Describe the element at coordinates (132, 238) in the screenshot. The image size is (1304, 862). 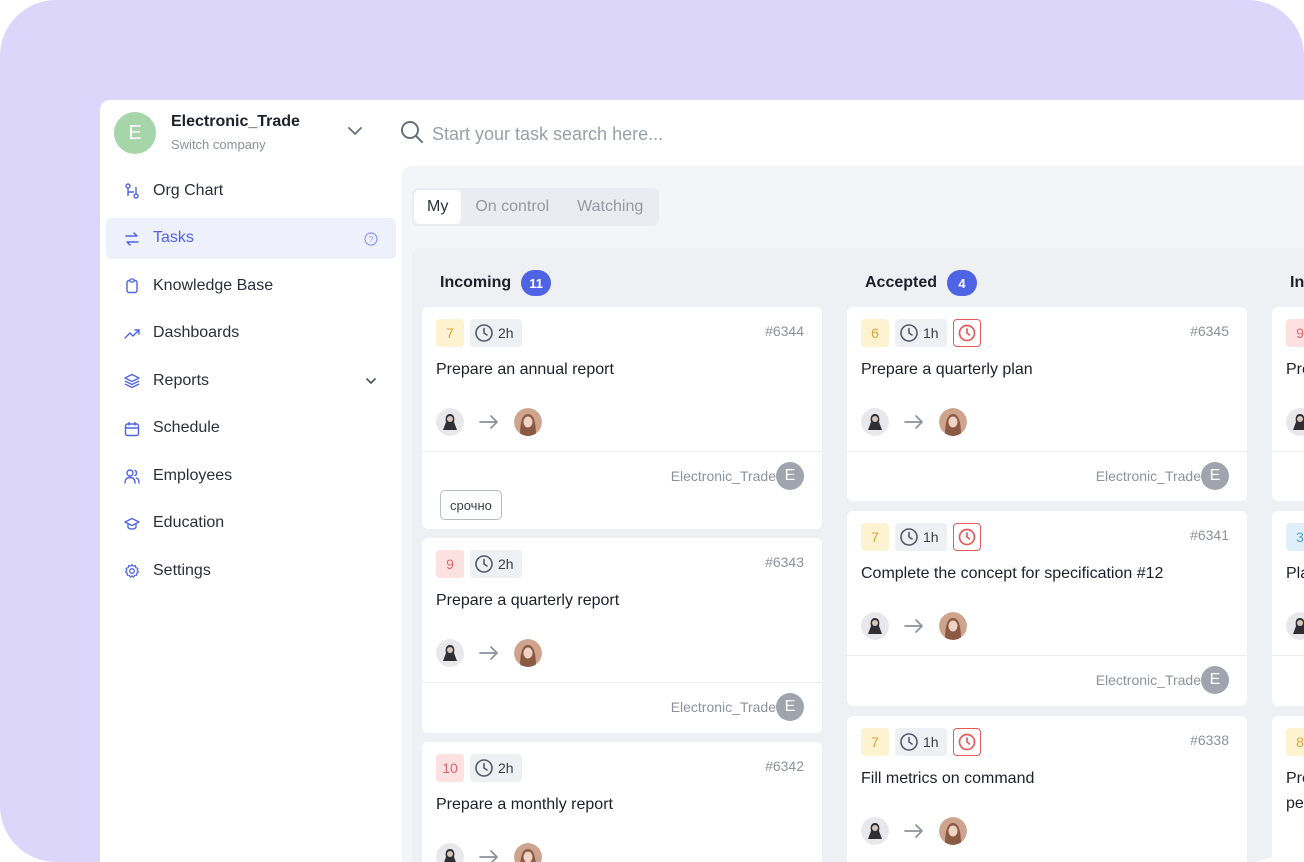
I see `tasks-icon` at that location.